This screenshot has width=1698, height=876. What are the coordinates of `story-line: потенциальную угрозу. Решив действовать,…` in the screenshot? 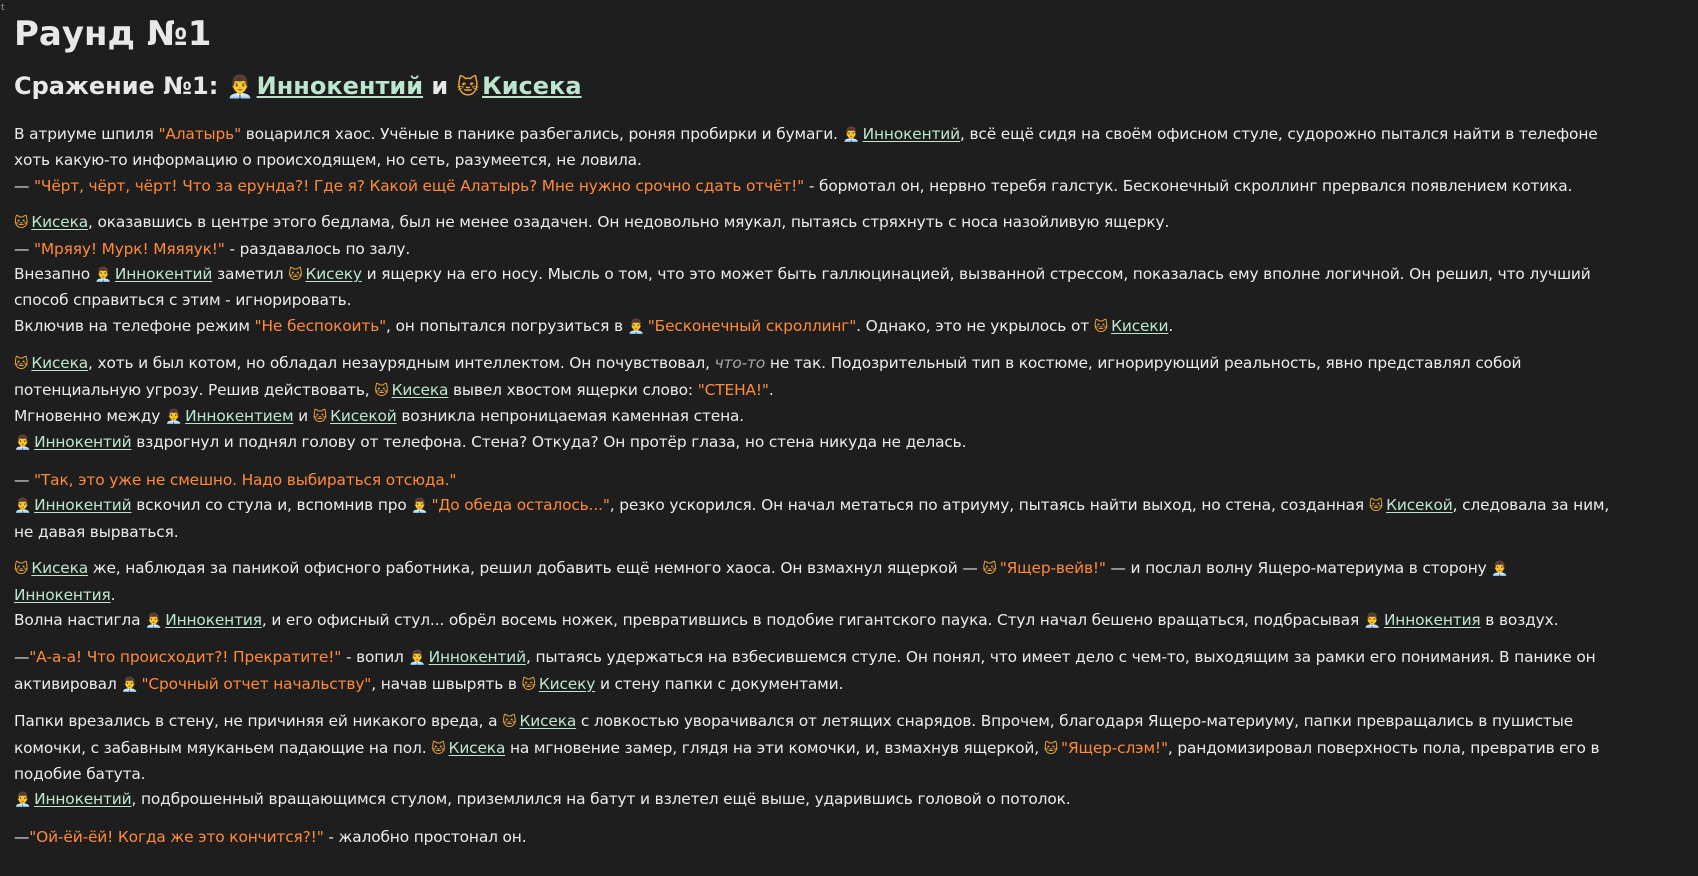 It's located at (849, 391).